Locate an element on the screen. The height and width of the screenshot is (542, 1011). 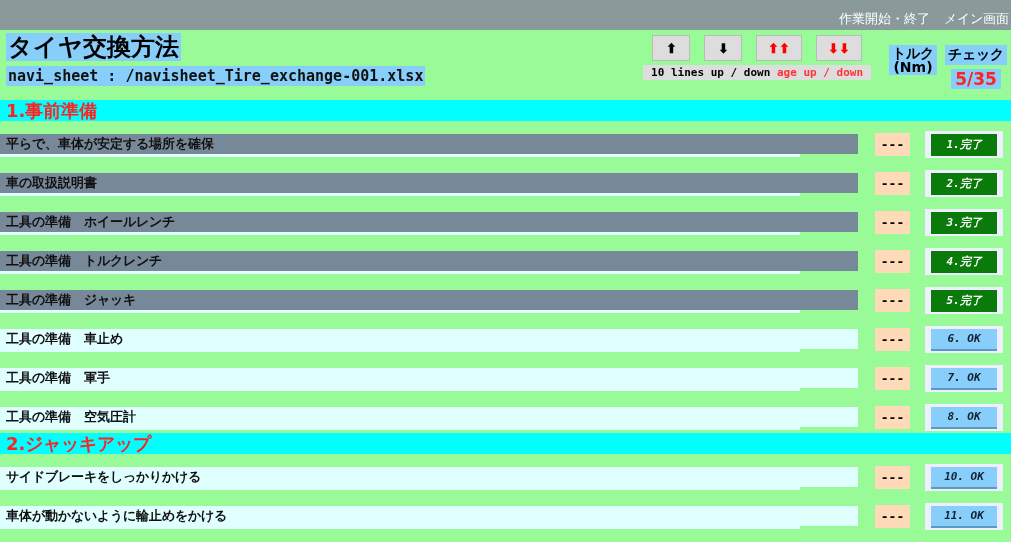
check-button: 5.完了 is located at coordinates (964, 300).